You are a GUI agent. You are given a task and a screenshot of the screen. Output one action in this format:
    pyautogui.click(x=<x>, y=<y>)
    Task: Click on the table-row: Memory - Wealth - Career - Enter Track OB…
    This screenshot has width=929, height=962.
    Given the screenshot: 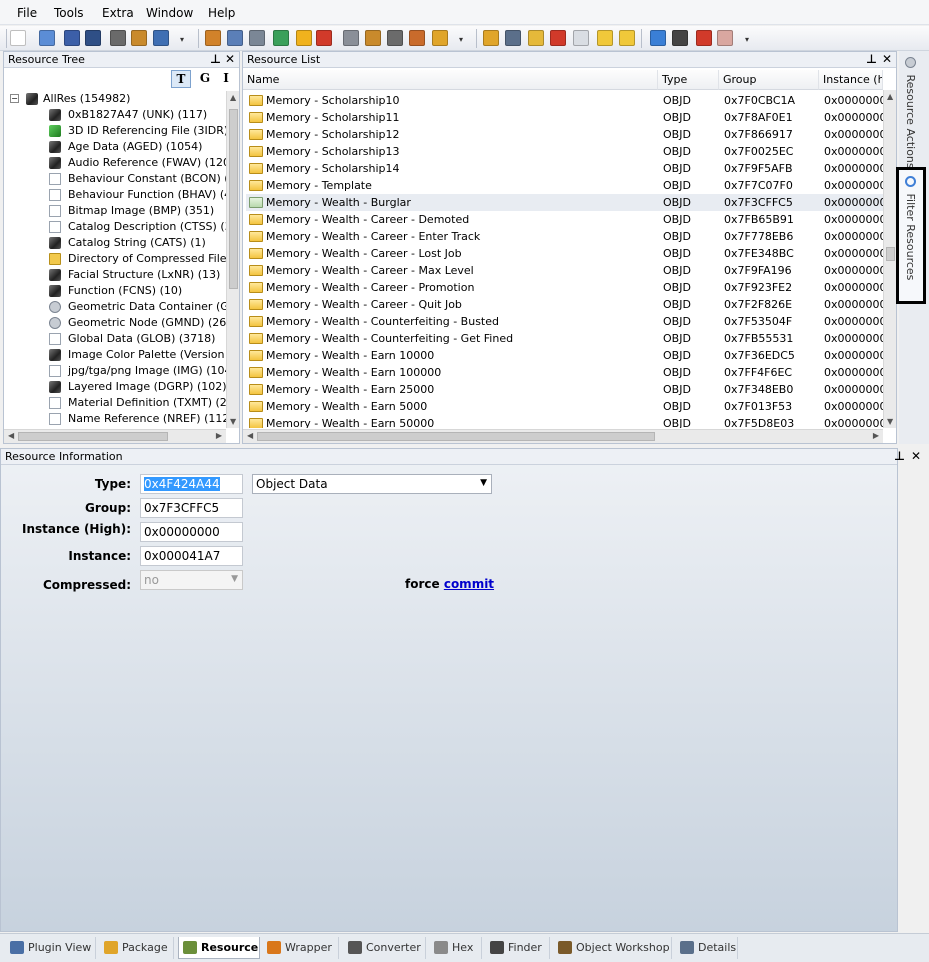 What is the action you would take?
    pyautogui.click(x=564, y=236)
    